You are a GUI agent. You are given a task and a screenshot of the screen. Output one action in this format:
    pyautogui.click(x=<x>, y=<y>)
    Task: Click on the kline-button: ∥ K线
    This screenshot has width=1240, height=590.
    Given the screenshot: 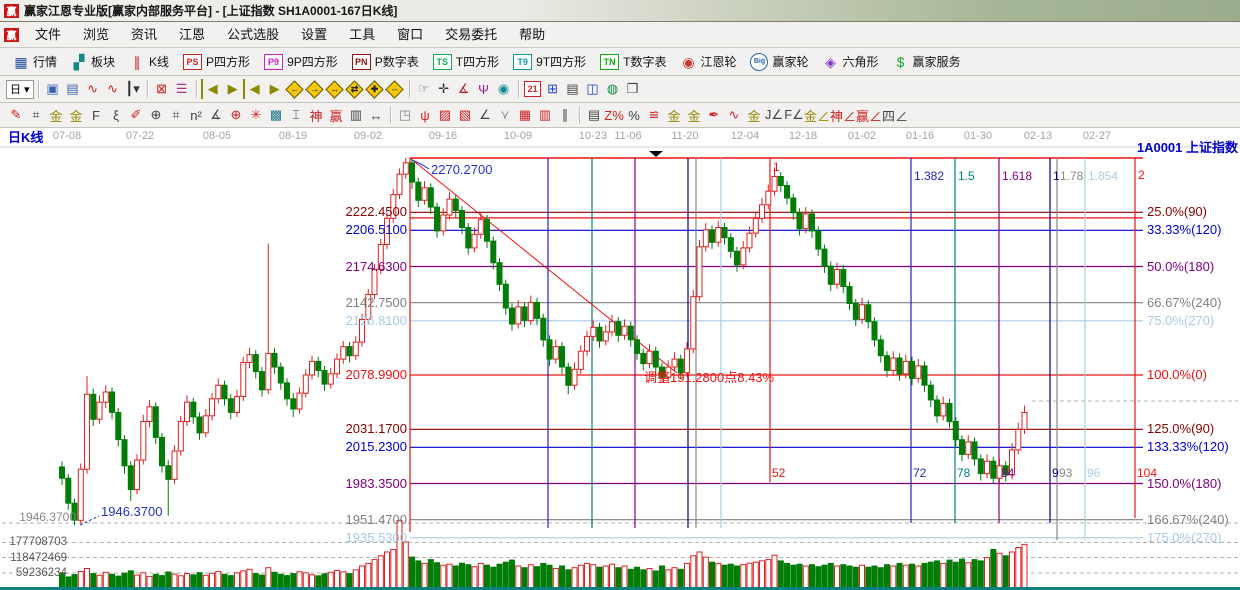 What is the action you would take?
    pyautogui.click(x=149, y=62)
    